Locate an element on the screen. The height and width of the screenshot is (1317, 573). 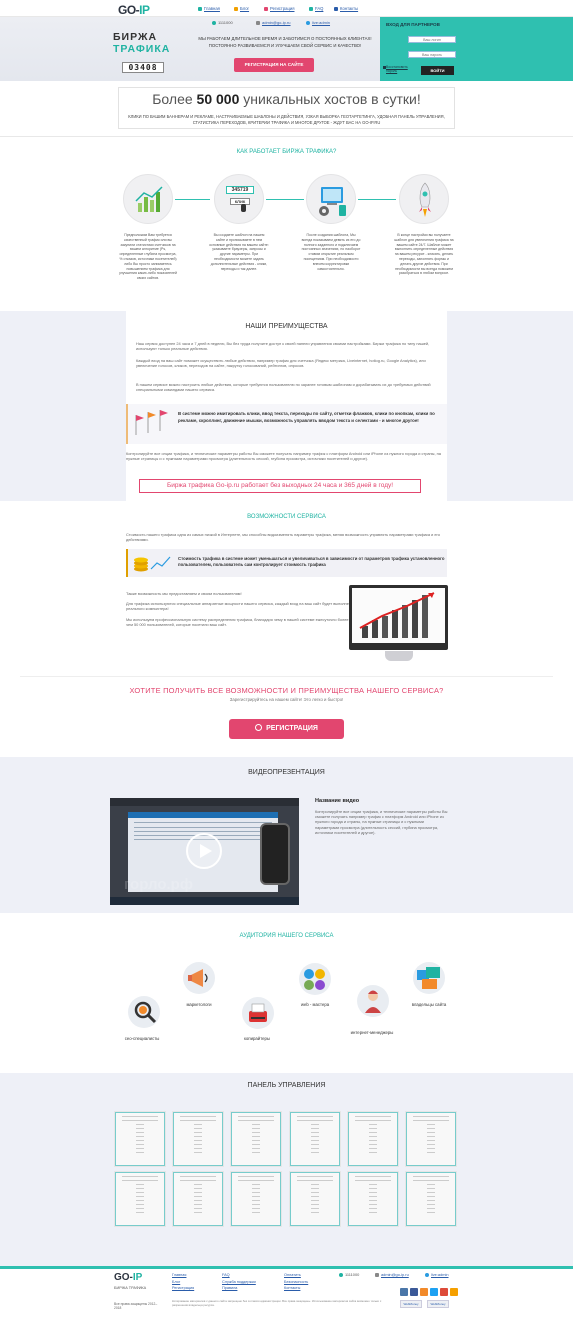
audience-seo: сео-специалисты is located at coordinates (142, 1038).